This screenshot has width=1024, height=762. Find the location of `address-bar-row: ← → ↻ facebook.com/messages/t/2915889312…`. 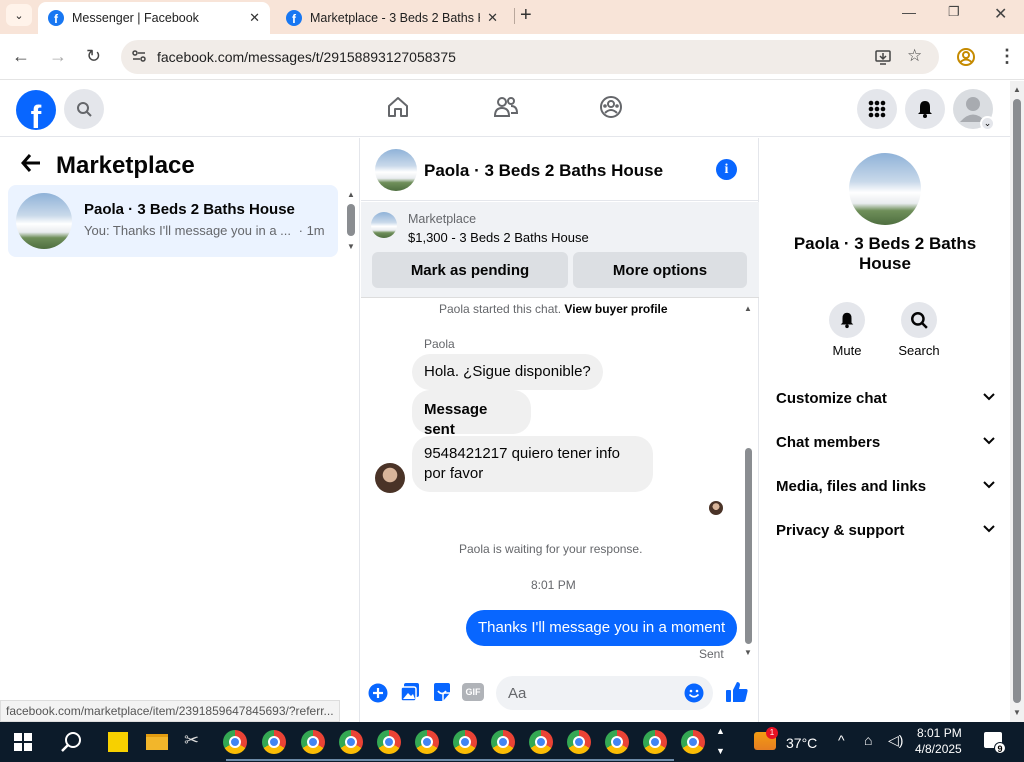

address-bar-row: ← → ↻ facebook.com/messages/t/2915889312… is located at coordinates (512, 57).